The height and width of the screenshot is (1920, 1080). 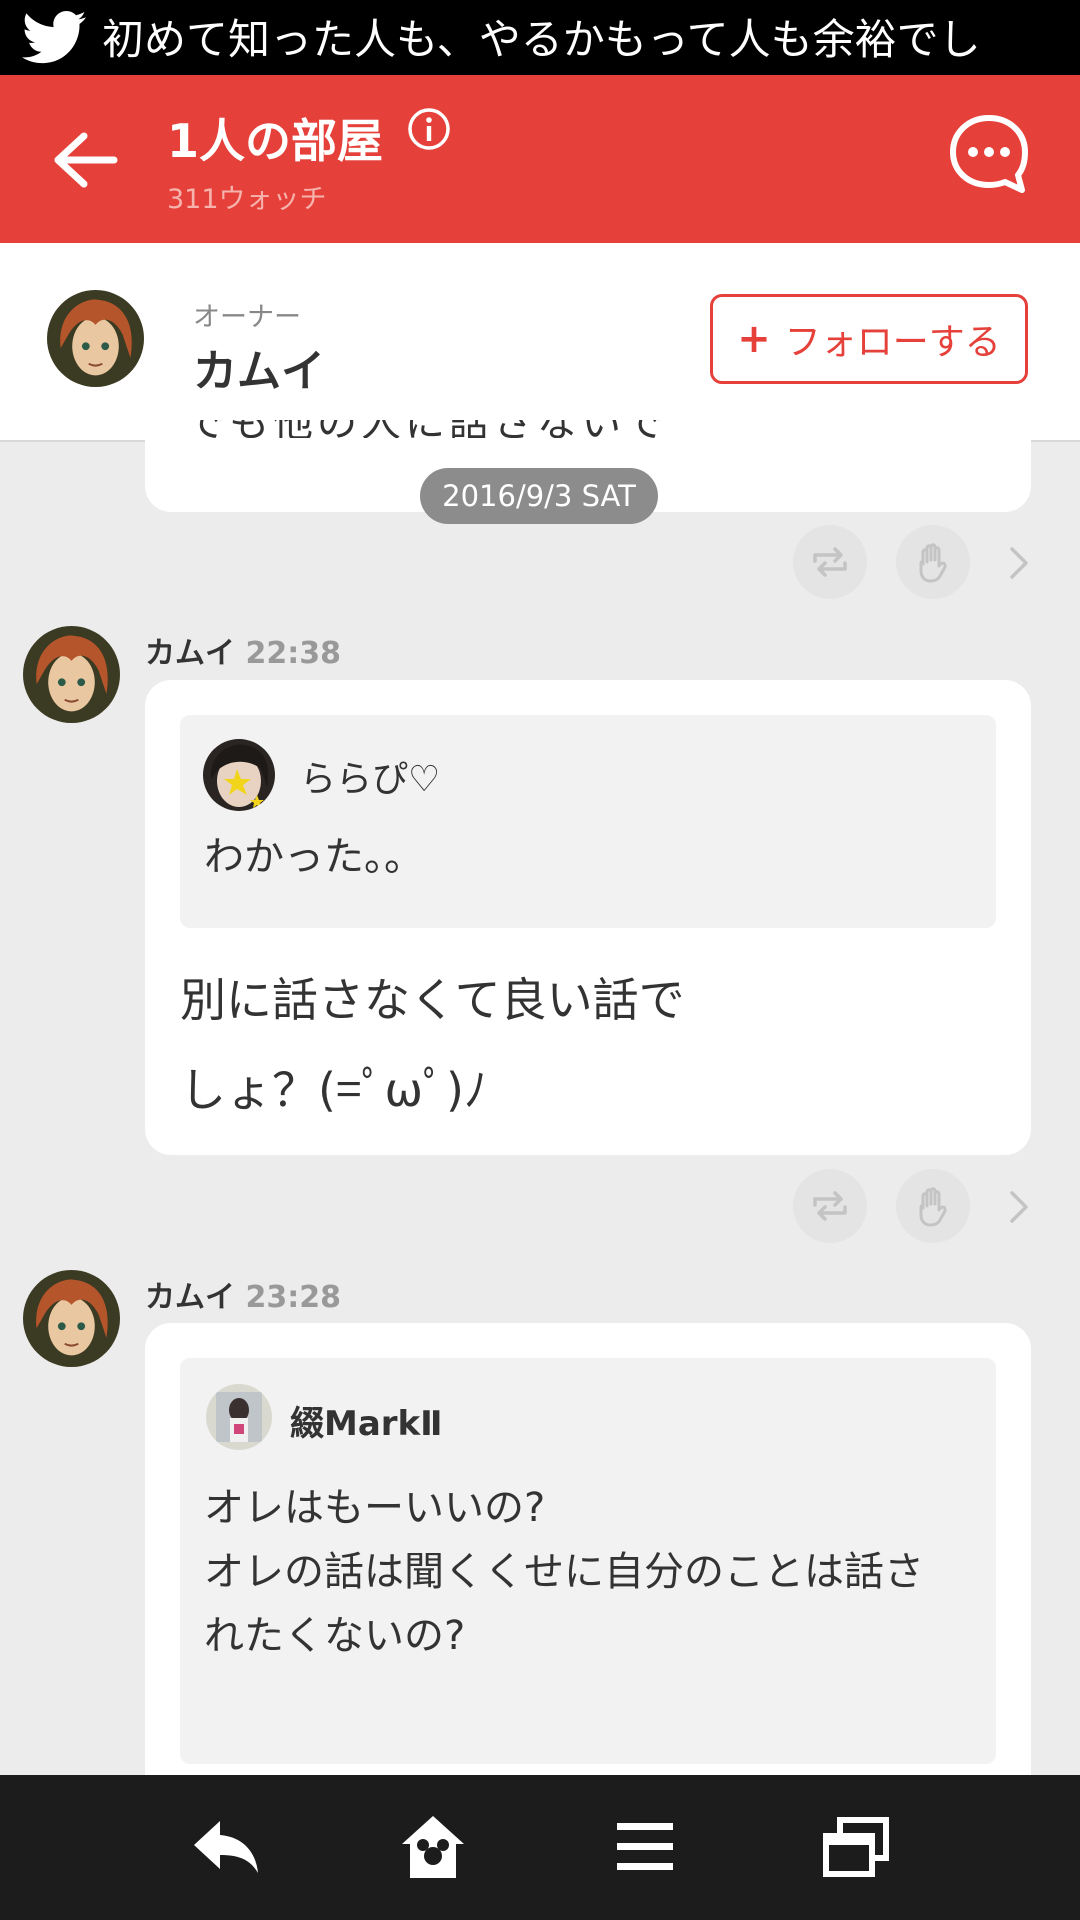 What do you see at coordinates (429, 129) in the screenshot?
I see `info-icon` at bounding box center [429, 129].